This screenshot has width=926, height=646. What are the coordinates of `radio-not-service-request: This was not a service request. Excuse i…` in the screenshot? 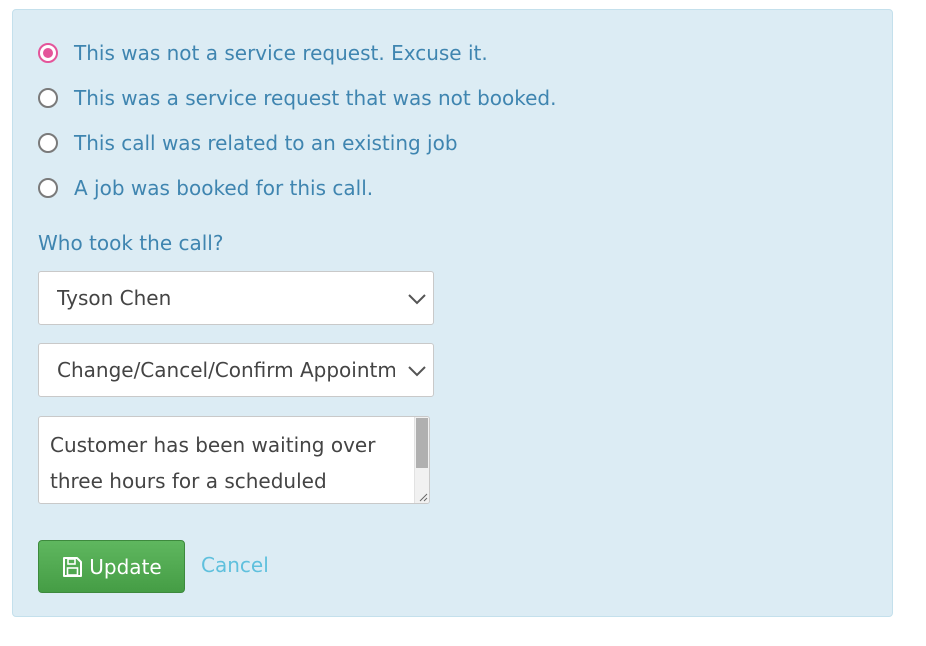 It's located at (263, 53).